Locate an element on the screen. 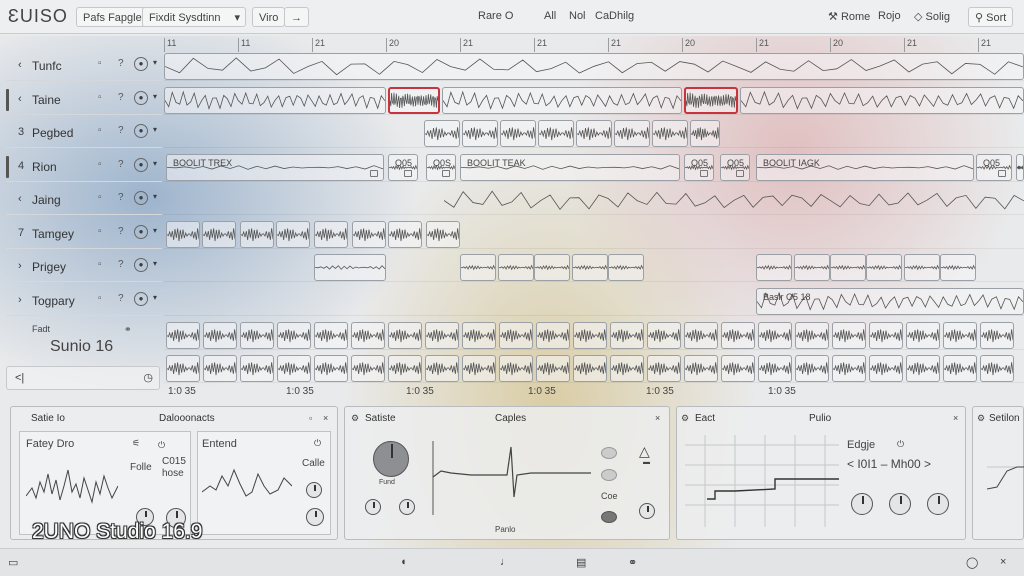 This screenshot has width=1024, height=576. record-icon: ◯ is located at coordinates (972, 562).